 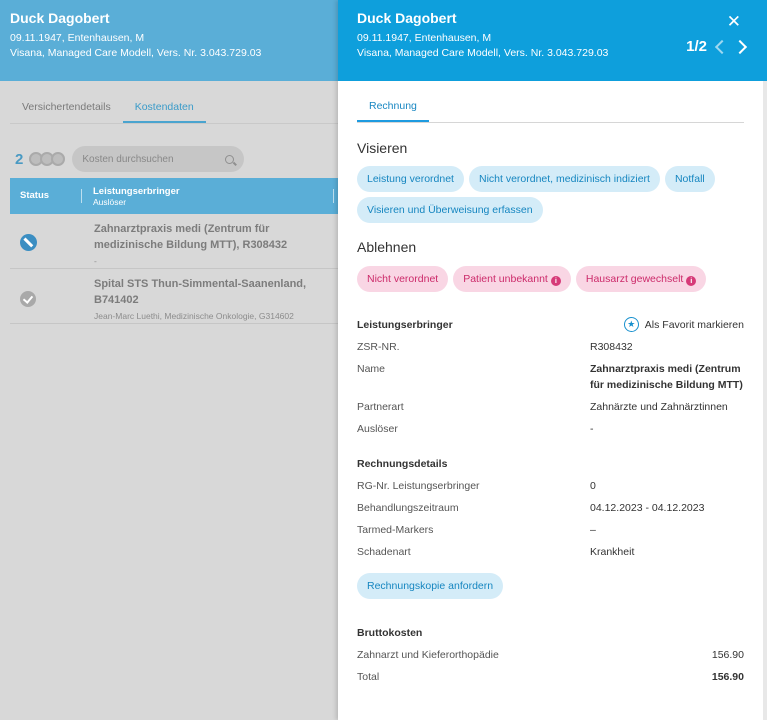 What do you see at coordinates (430, 586) in the screenshot?
I see `request-invoice-copy-button: Rechnungskopie anfordern` at bounding box center [430, 586].